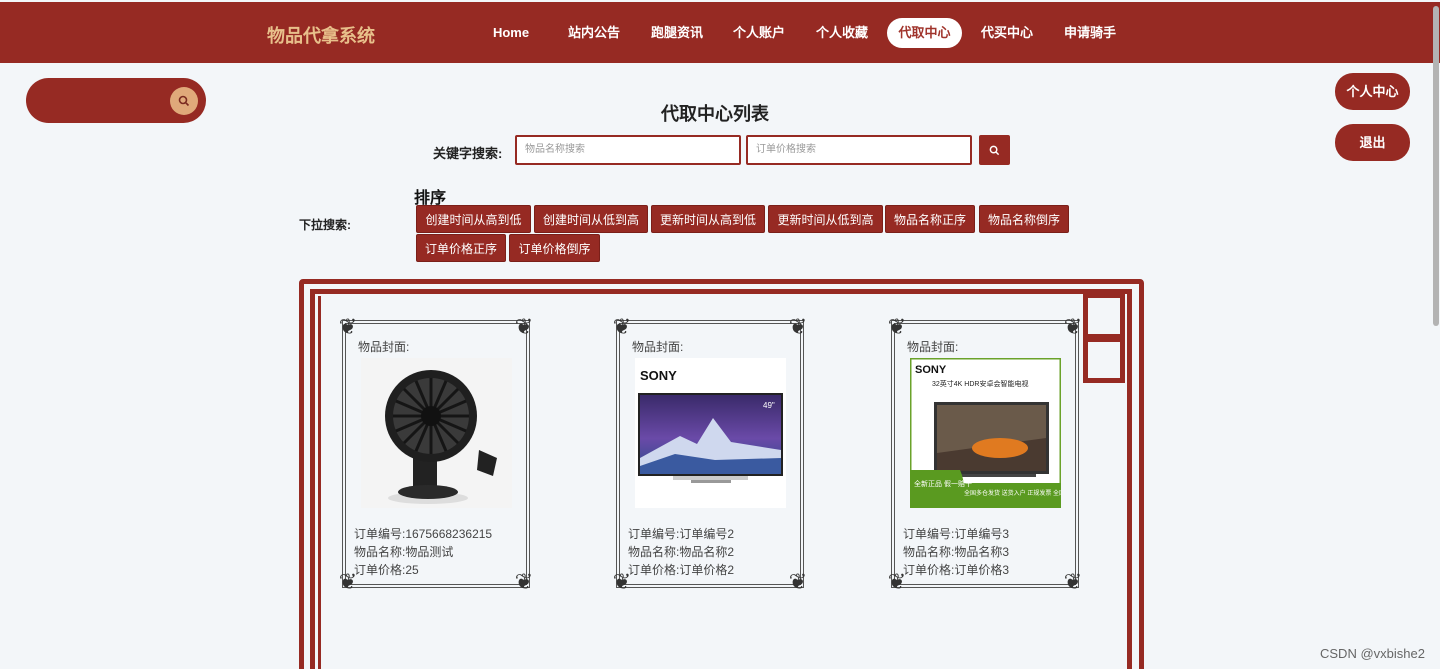 Image resolution: width=1440 pixels, height=669 pixels. What do you see at coordinates (423, 534) in the screenshot?
I see `order-number: 订单编号:1675668236215` at bounding box center [423, 534].